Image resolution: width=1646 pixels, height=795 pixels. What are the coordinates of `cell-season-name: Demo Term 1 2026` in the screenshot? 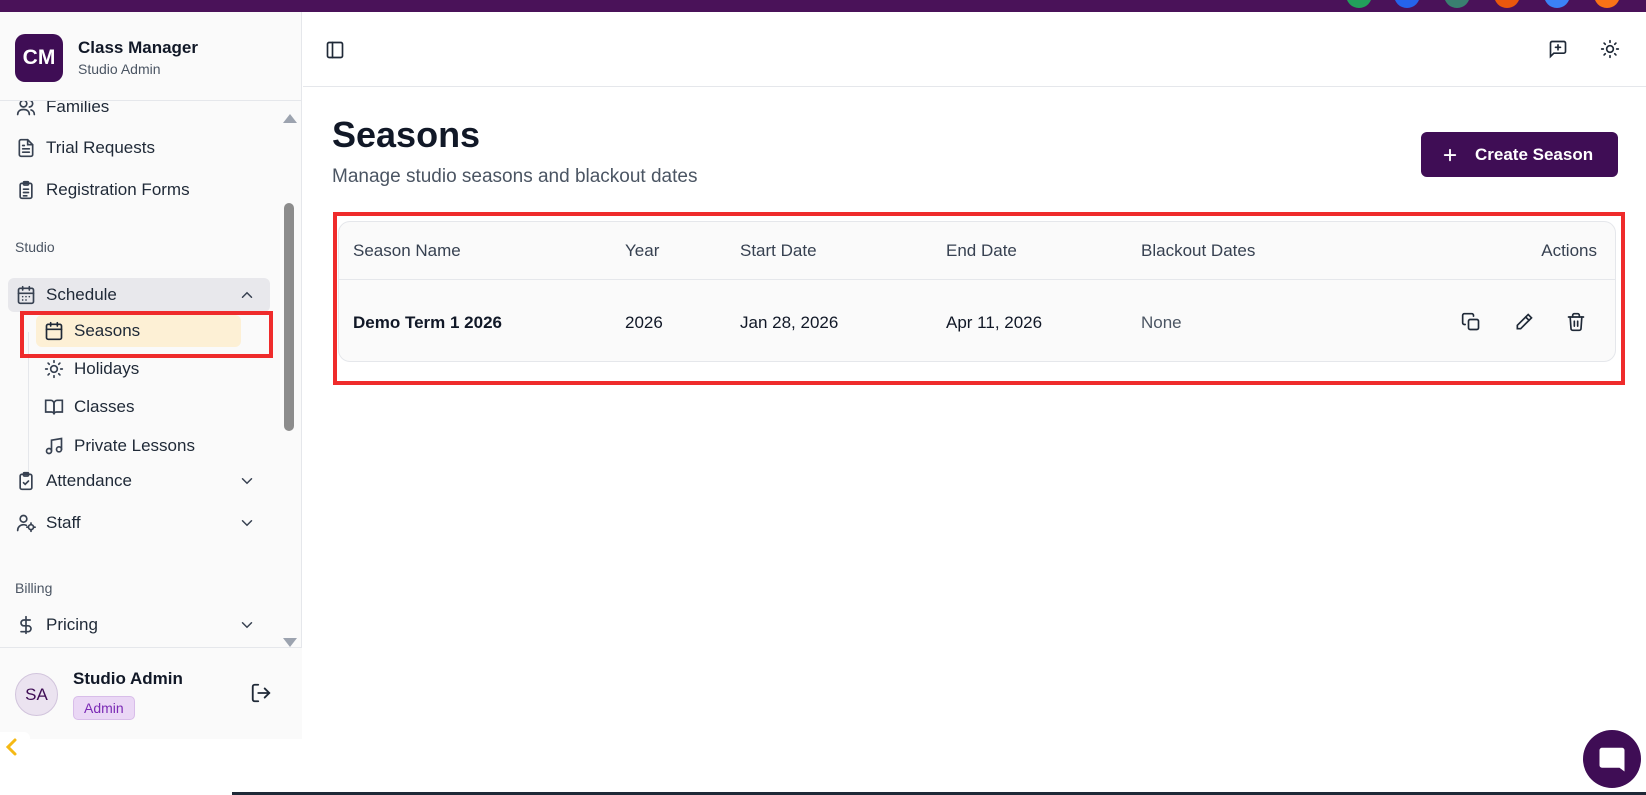 It's located at (427, 322).